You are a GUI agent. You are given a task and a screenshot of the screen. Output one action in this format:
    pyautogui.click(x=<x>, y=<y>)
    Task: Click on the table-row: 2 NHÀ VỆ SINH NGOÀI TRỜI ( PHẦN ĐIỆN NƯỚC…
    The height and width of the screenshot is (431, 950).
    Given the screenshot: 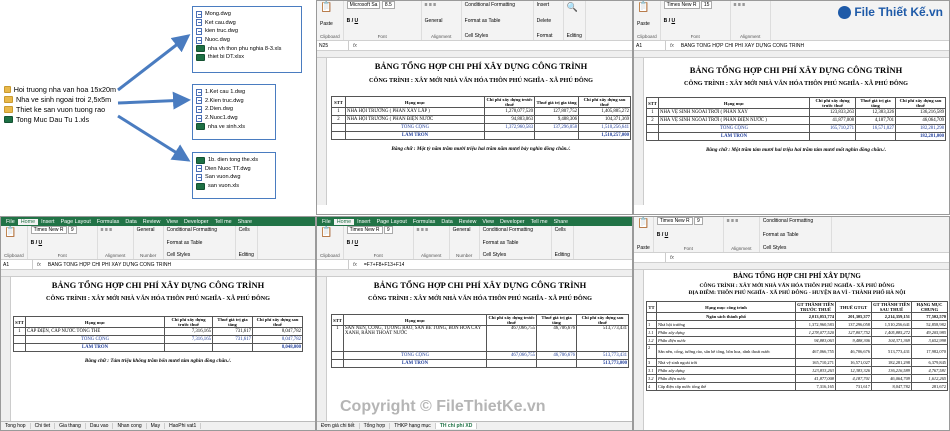 What is the action you would take?
    pyautogui.click(x=796, y=120)
    